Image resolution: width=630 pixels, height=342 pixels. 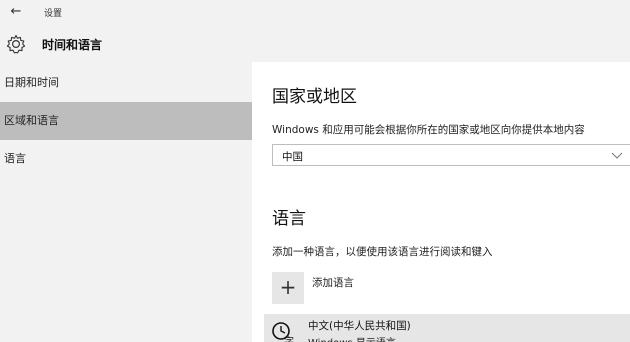 What do you see at coordinates (16, 44) in the screenshot?
I see `gear-icon` at bounding box center [16, 44].